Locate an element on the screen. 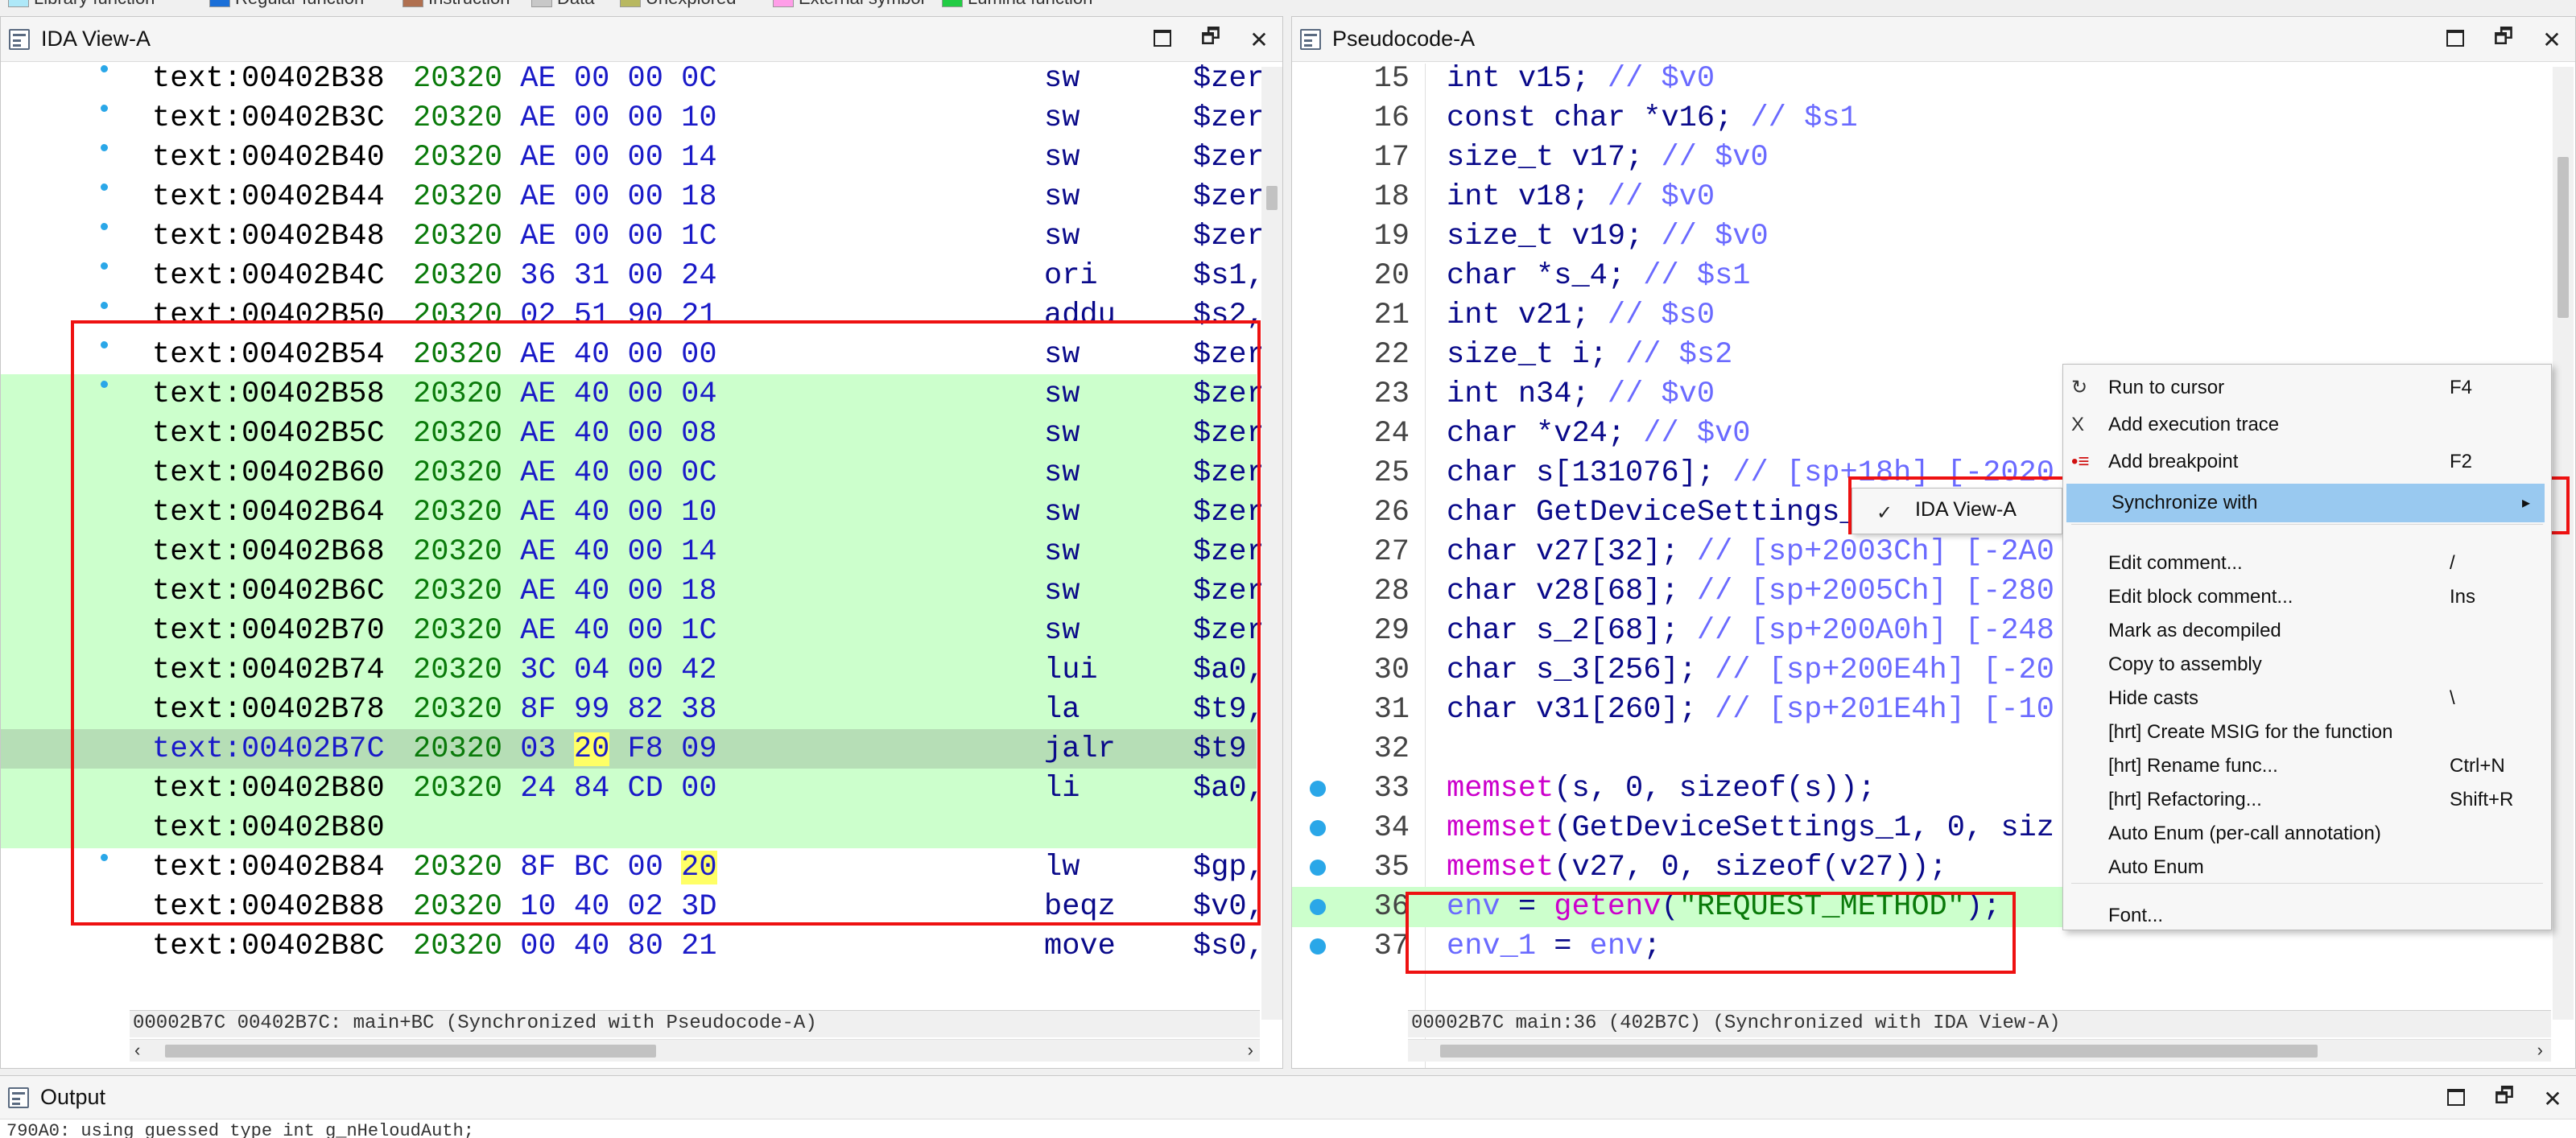  type-keyword: char is located at coordinates (1482, 513).